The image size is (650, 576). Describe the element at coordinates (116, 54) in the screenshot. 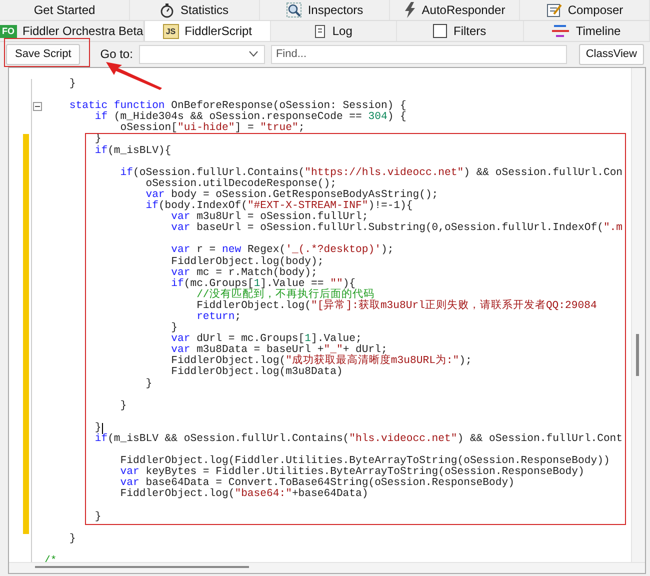

I see `goto-label: Go to:` at that location.